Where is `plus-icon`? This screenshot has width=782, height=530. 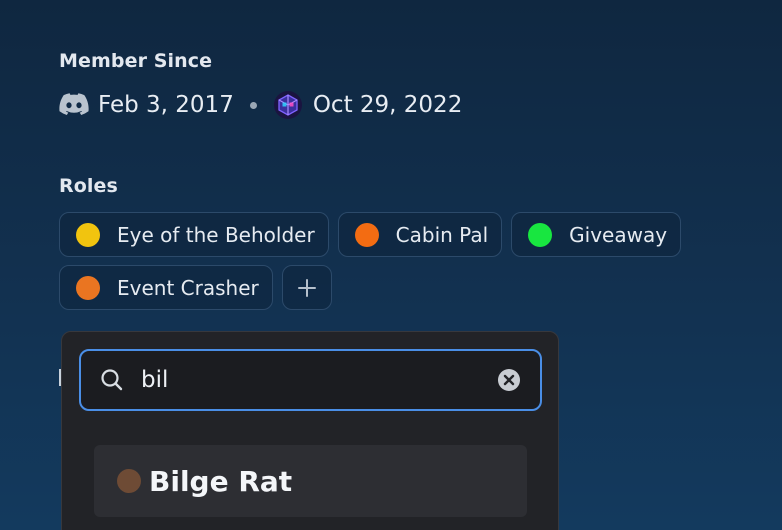
plus-icon is located at coordinates (306, 287).